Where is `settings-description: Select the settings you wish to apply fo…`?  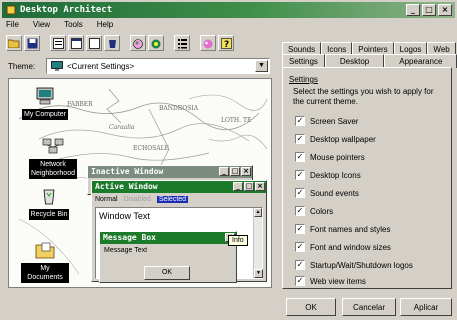
settings-description: Select the settings you wish to apply fo… is located at coordinates (363, 96).